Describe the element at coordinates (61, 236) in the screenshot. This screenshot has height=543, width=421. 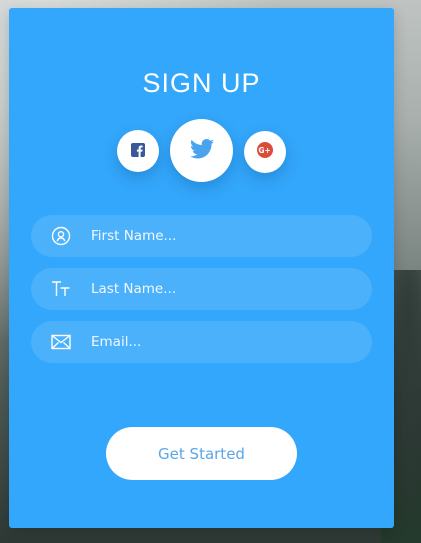
I see `user-circle-icon` at that location.